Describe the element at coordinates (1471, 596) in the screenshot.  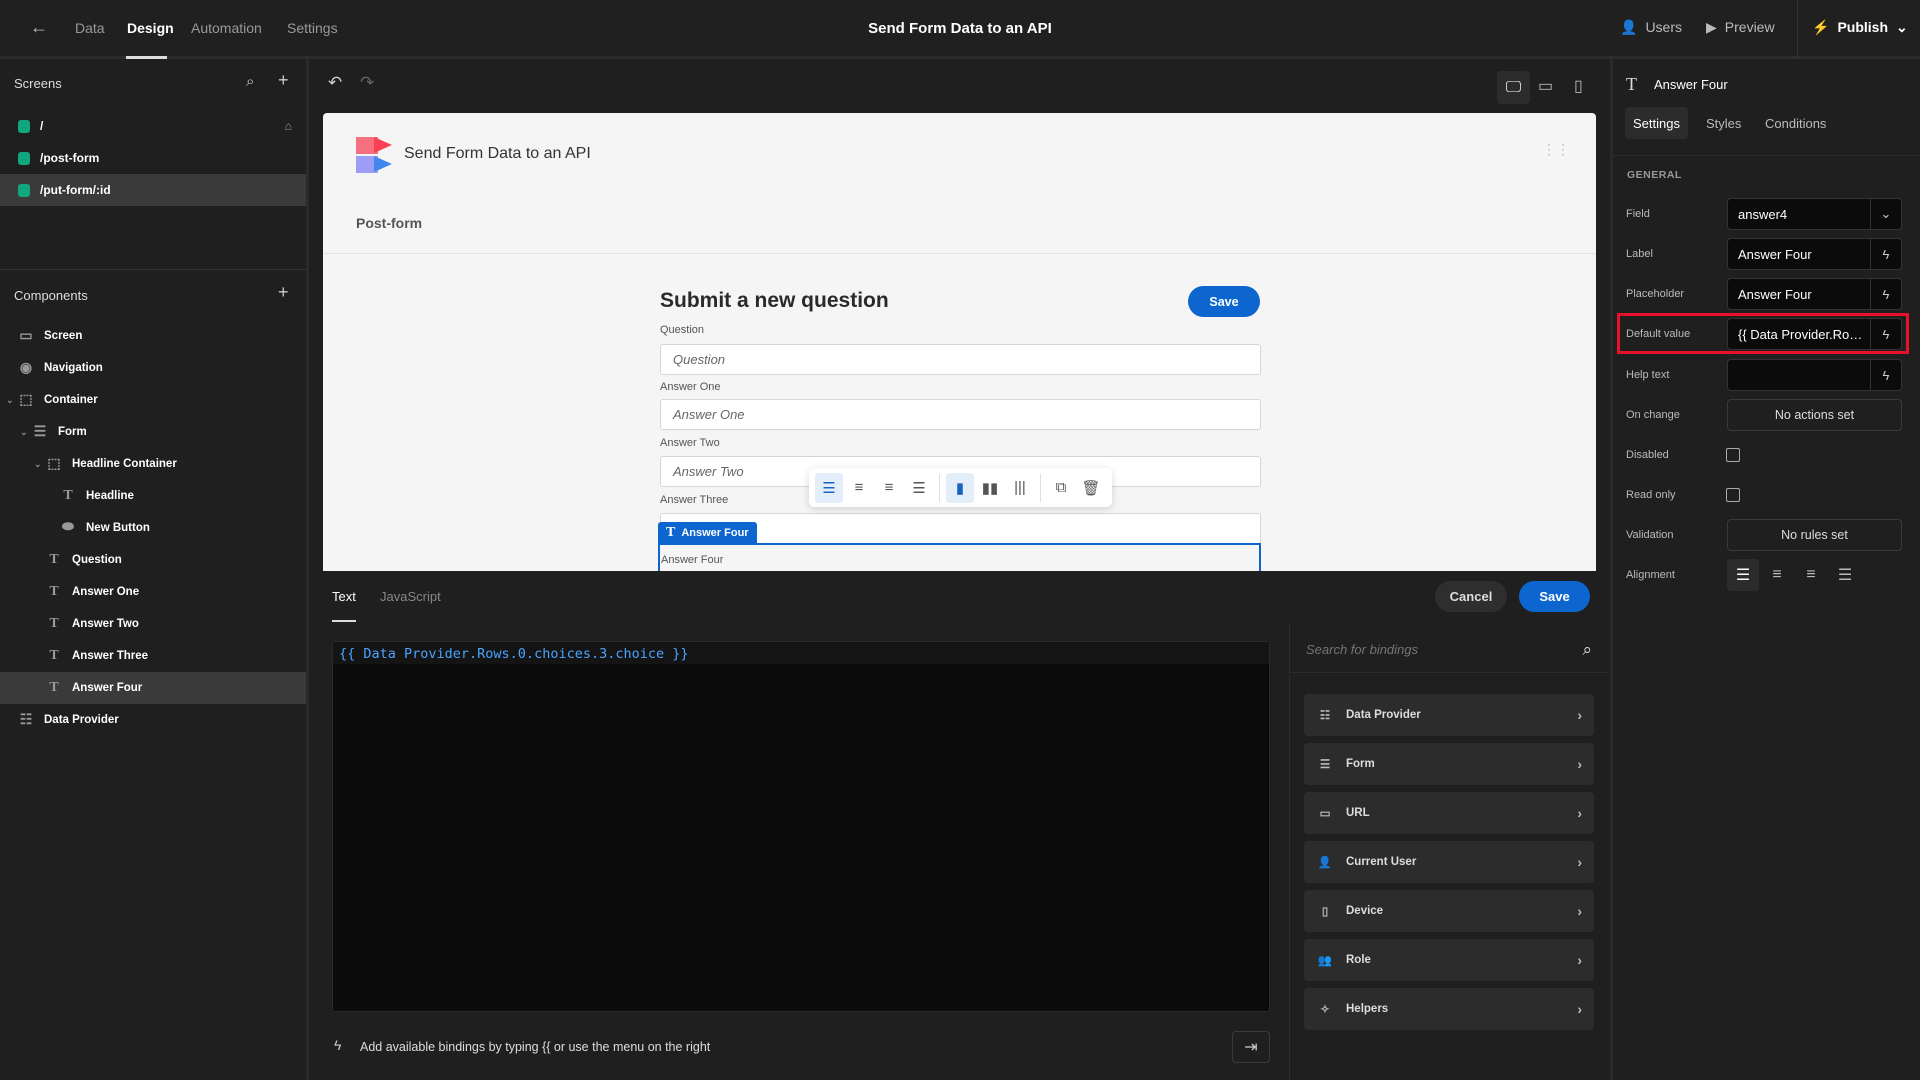
I see `cancel-button: Cancel` at that location.